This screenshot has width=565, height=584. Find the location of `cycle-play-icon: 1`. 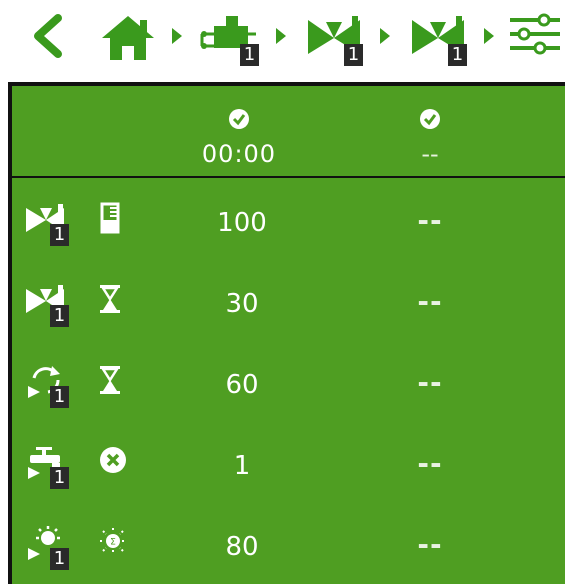

cycle-play-icon: 1 is located at coordinates (47, 386).